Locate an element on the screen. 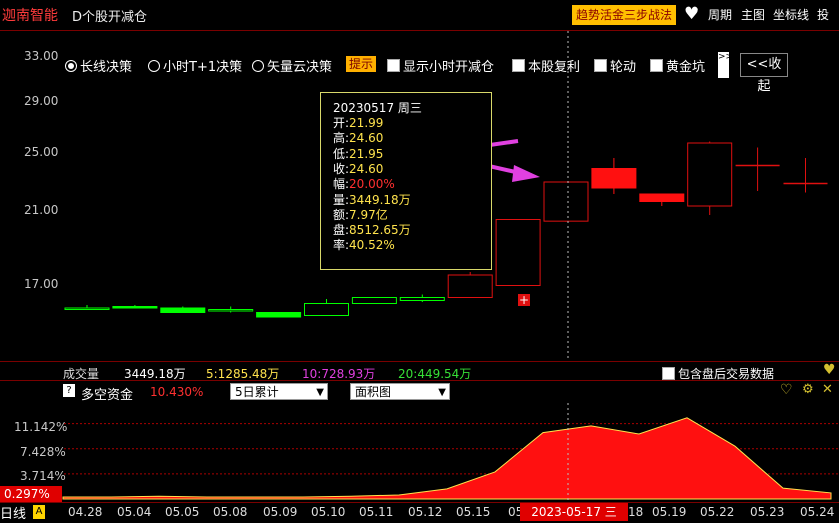 This screenshot has width=839, height=523. info-row: 盘:8512.65万 is located at coordinates (372, 230).